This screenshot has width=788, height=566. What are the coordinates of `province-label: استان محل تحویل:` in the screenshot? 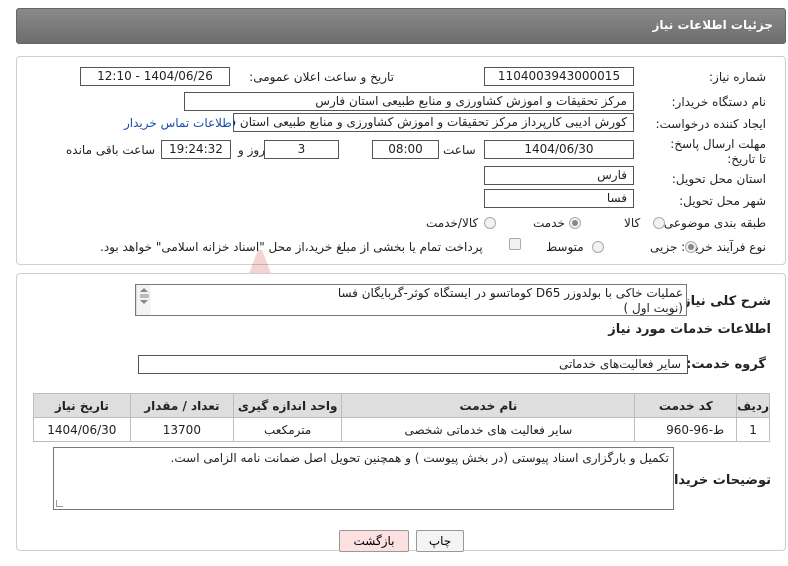 It's located at (718, 179).